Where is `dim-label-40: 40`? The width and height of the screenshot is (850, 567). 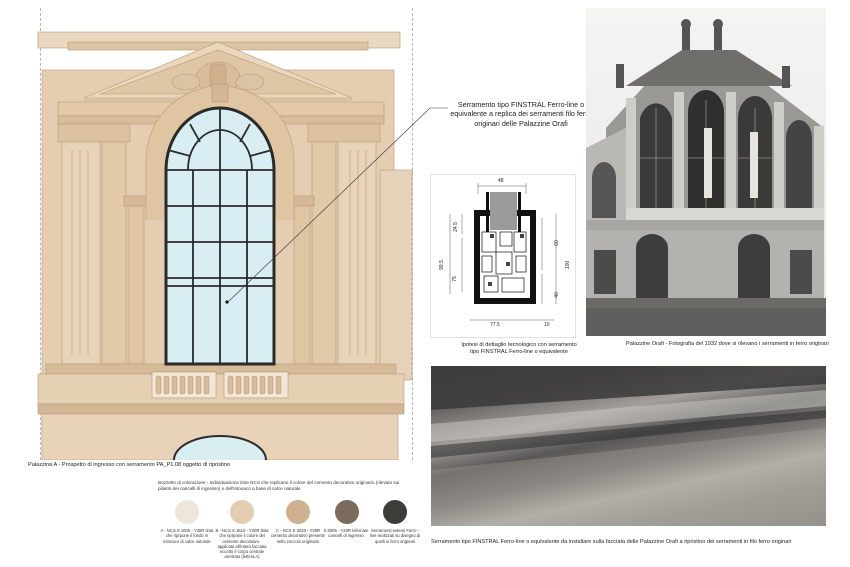 dim-label-40: 40 is located at coordinates (556, 295).